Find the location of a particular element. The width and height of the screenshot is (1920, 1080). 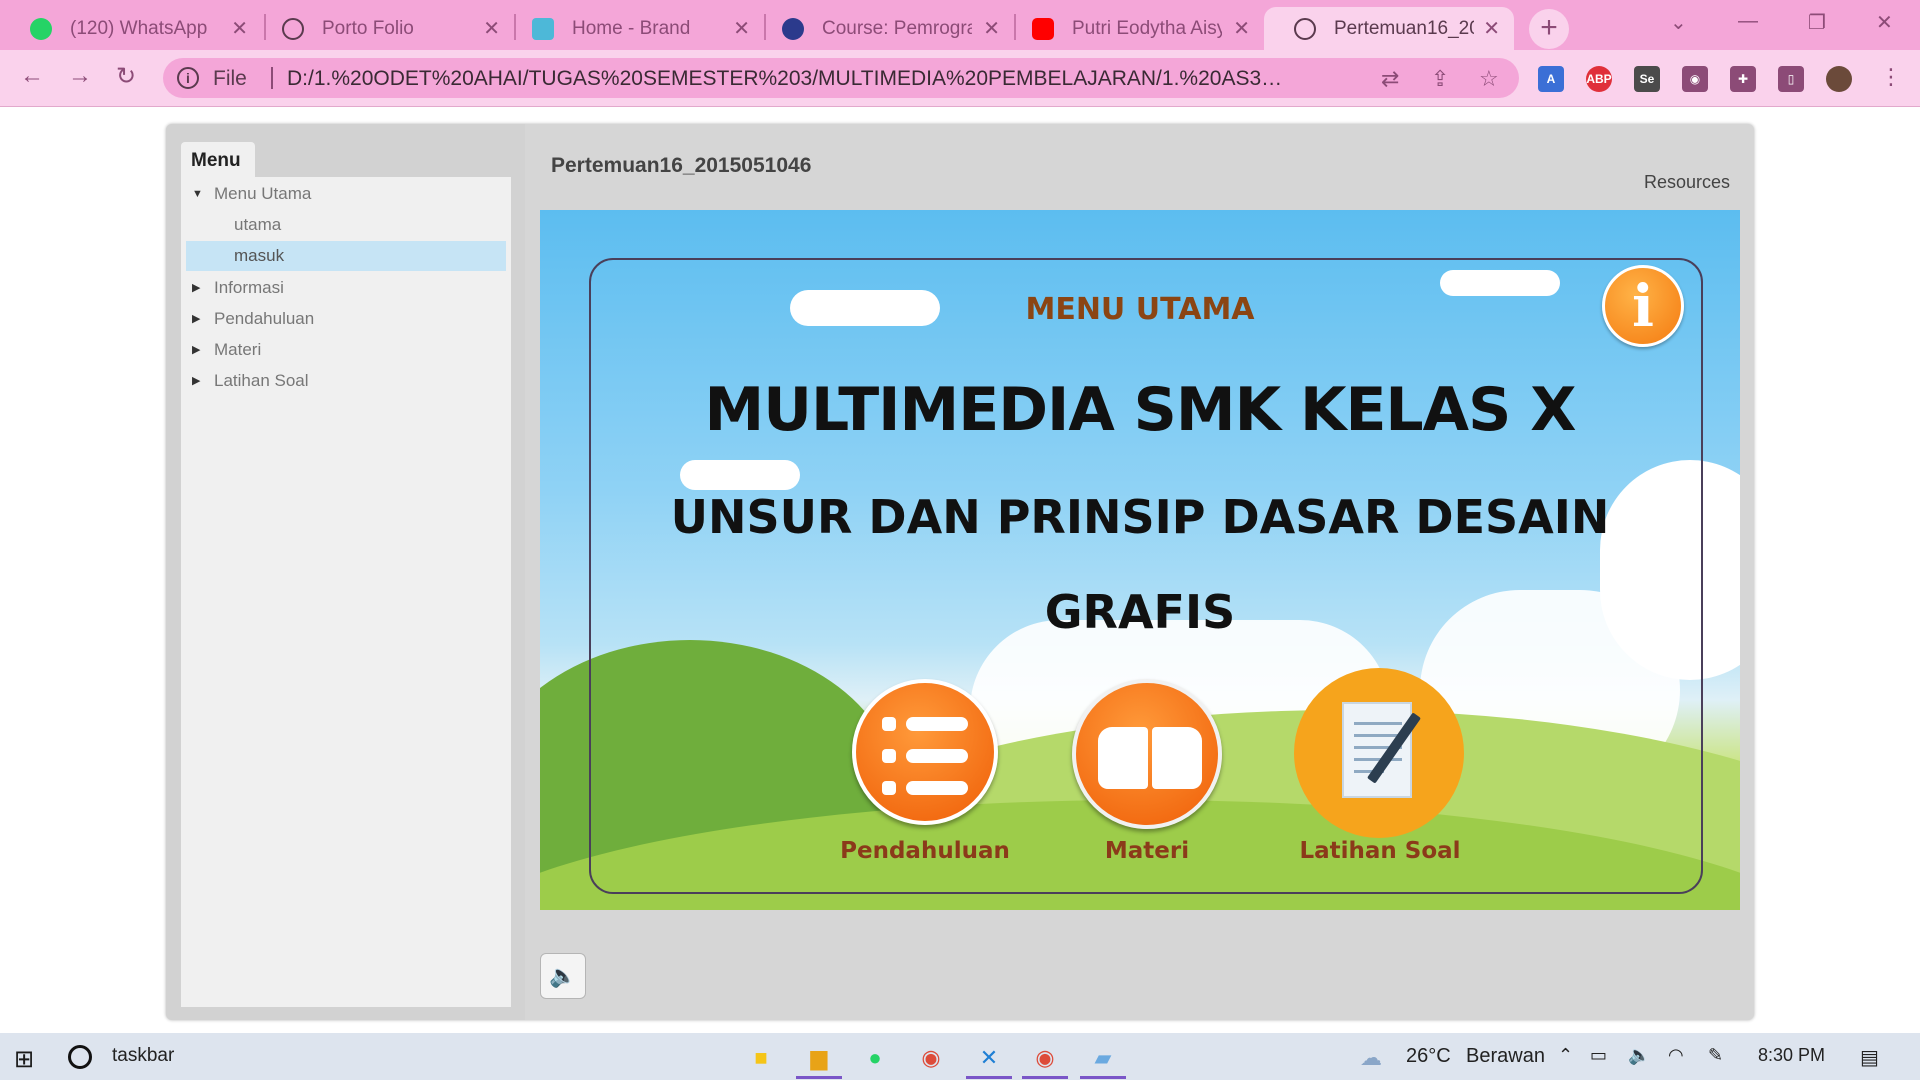

extensions-puzzle-icon: ✚ is located at coordinates (1743, 79).